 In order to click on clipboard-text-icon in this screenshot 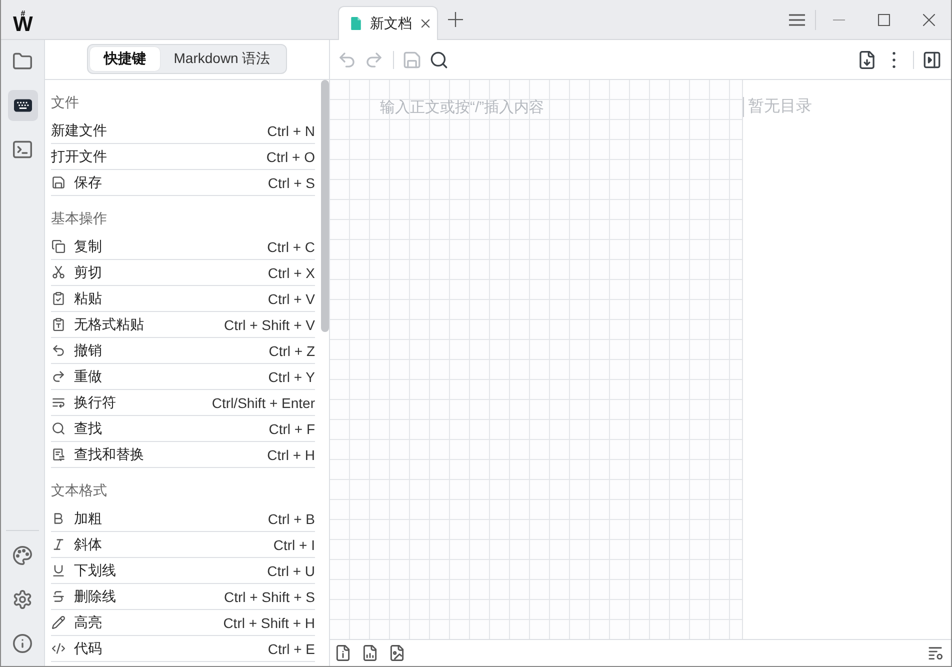, I will do `click(58, 324)`.